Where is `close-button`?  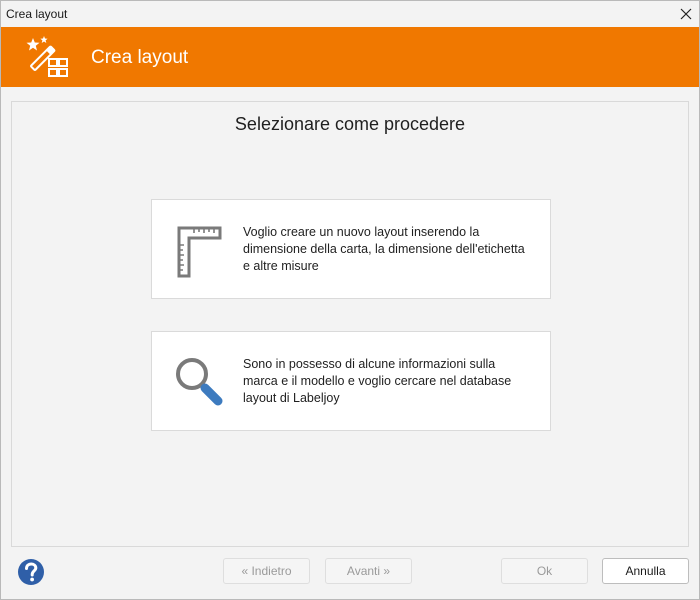
close-button is located at coordinates (686, 14).